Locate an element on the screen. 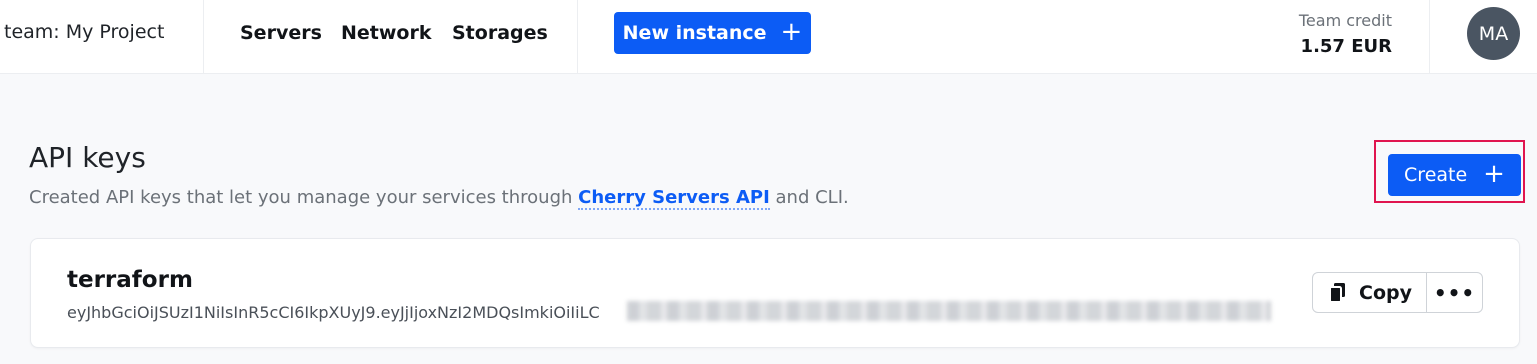 The height and width of the screenshot is (364, 1537). description-text: and CLI. is located at coordinates (809, 197).